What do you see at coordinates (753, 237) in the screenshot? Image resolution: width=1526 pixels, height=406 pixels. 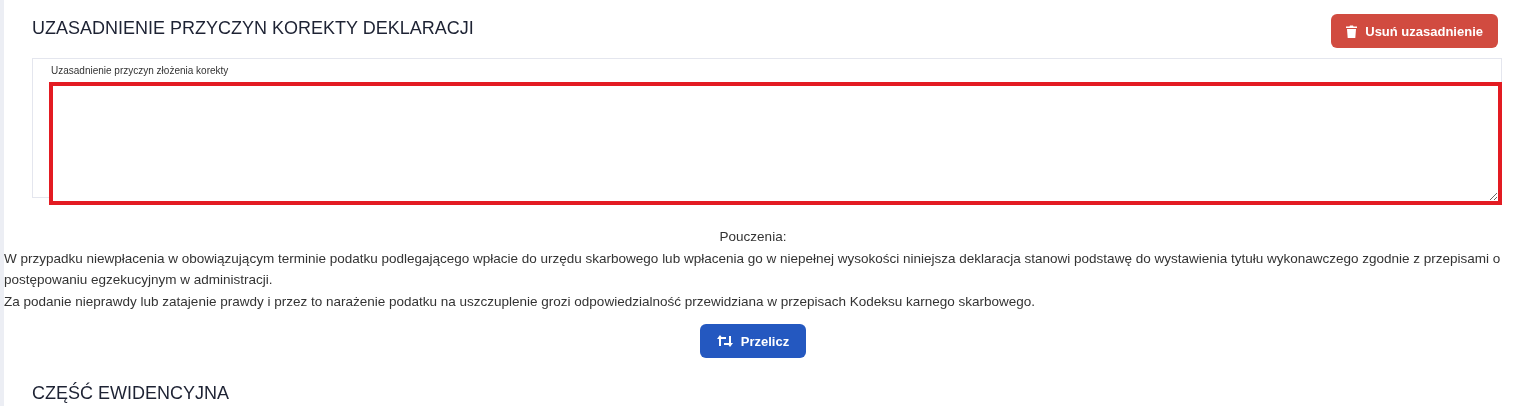 I see `instructions-heading: Pouczenia:` at bounding box center [753, 237].